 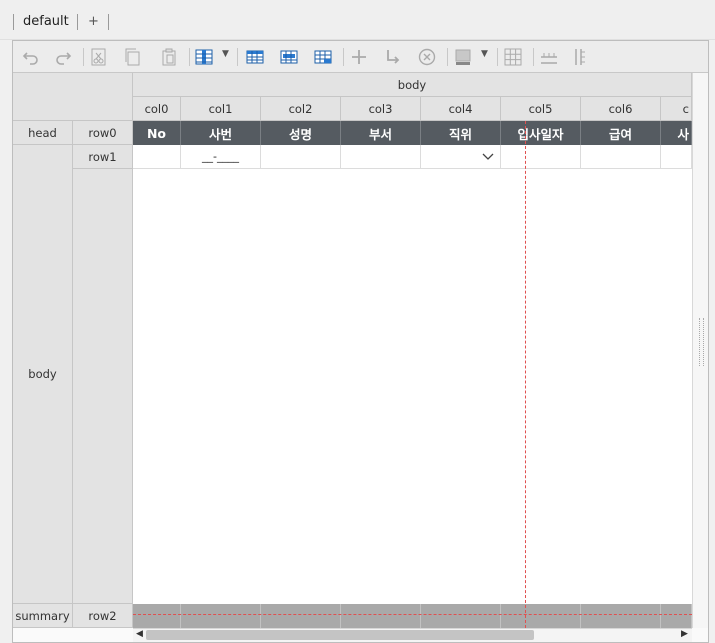 What do you see at coordinates (221, 133) in the screenshot?
I see `head-cell: 사번` at bounding box center [221, 133].